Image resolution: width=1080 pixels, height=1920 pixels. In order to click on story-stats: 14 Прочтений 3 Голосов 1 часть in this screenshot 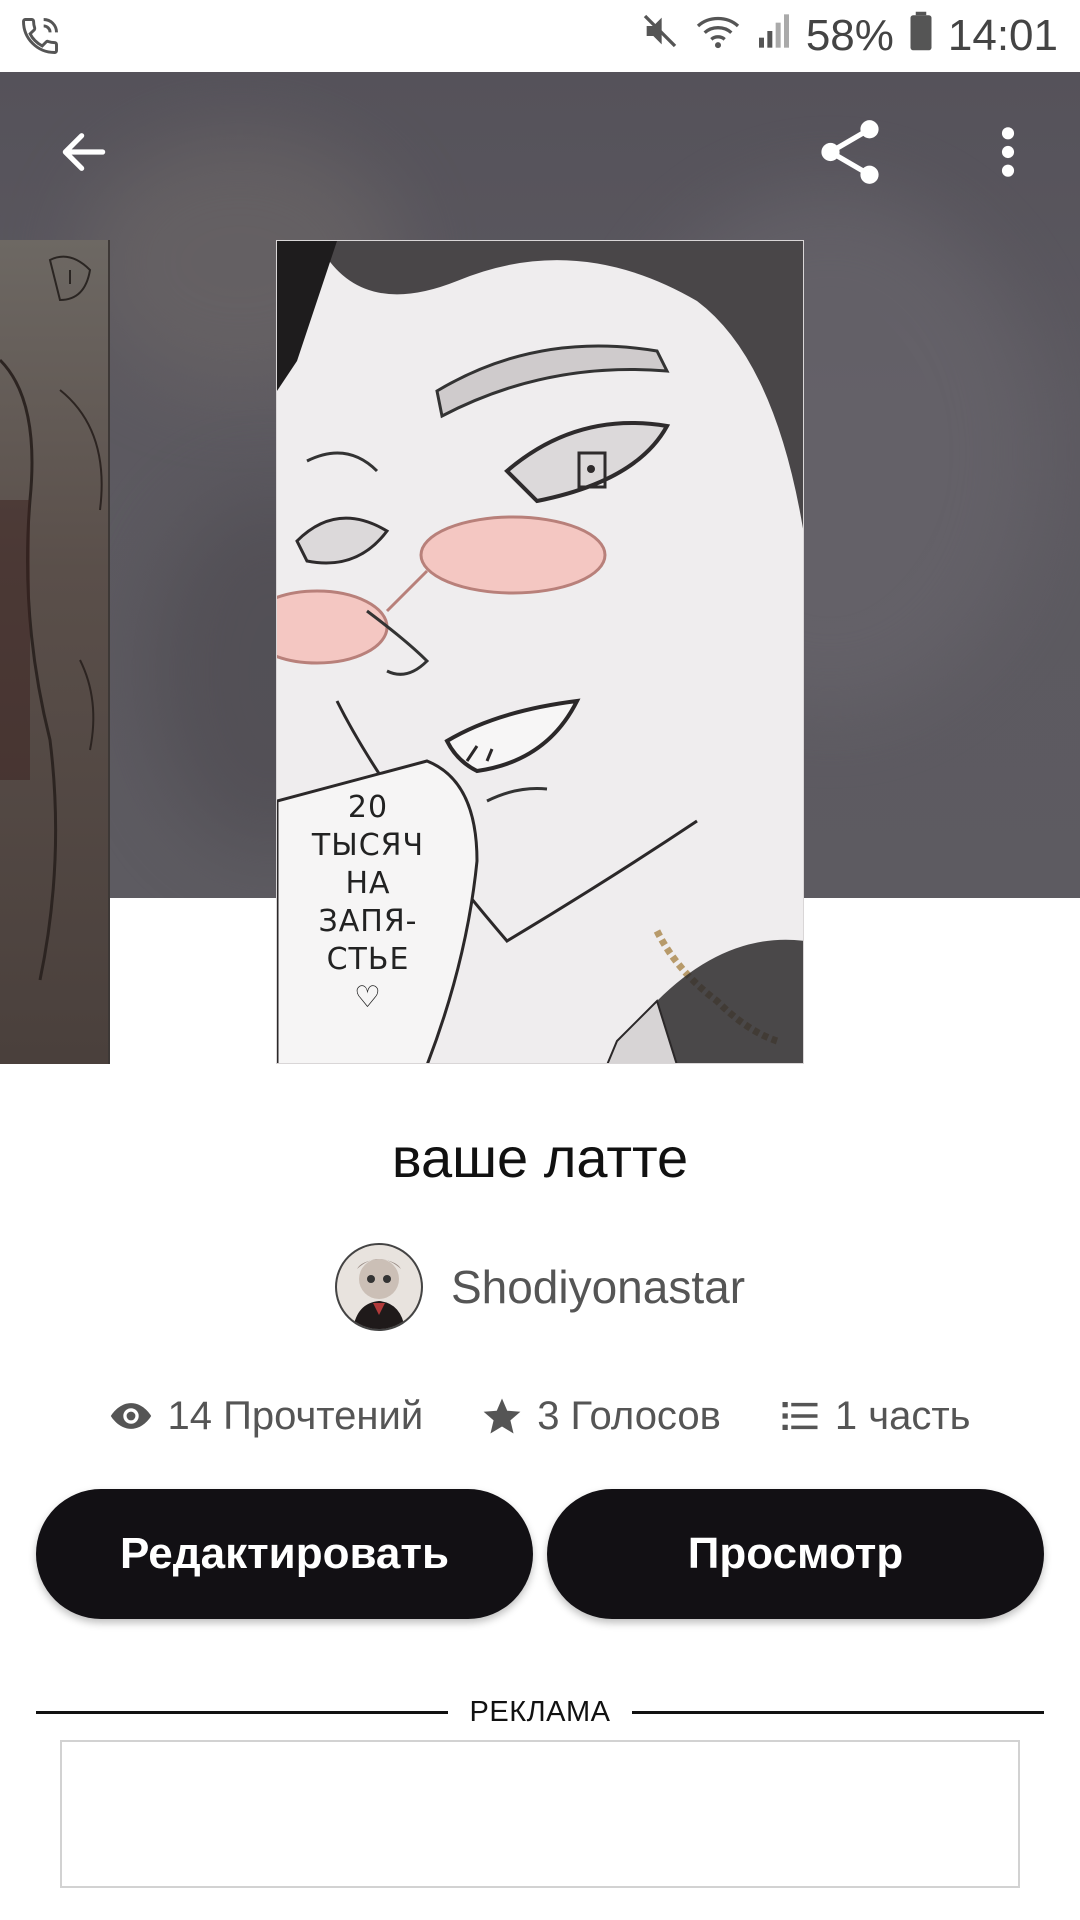, I will do `click(540, 1416)`.